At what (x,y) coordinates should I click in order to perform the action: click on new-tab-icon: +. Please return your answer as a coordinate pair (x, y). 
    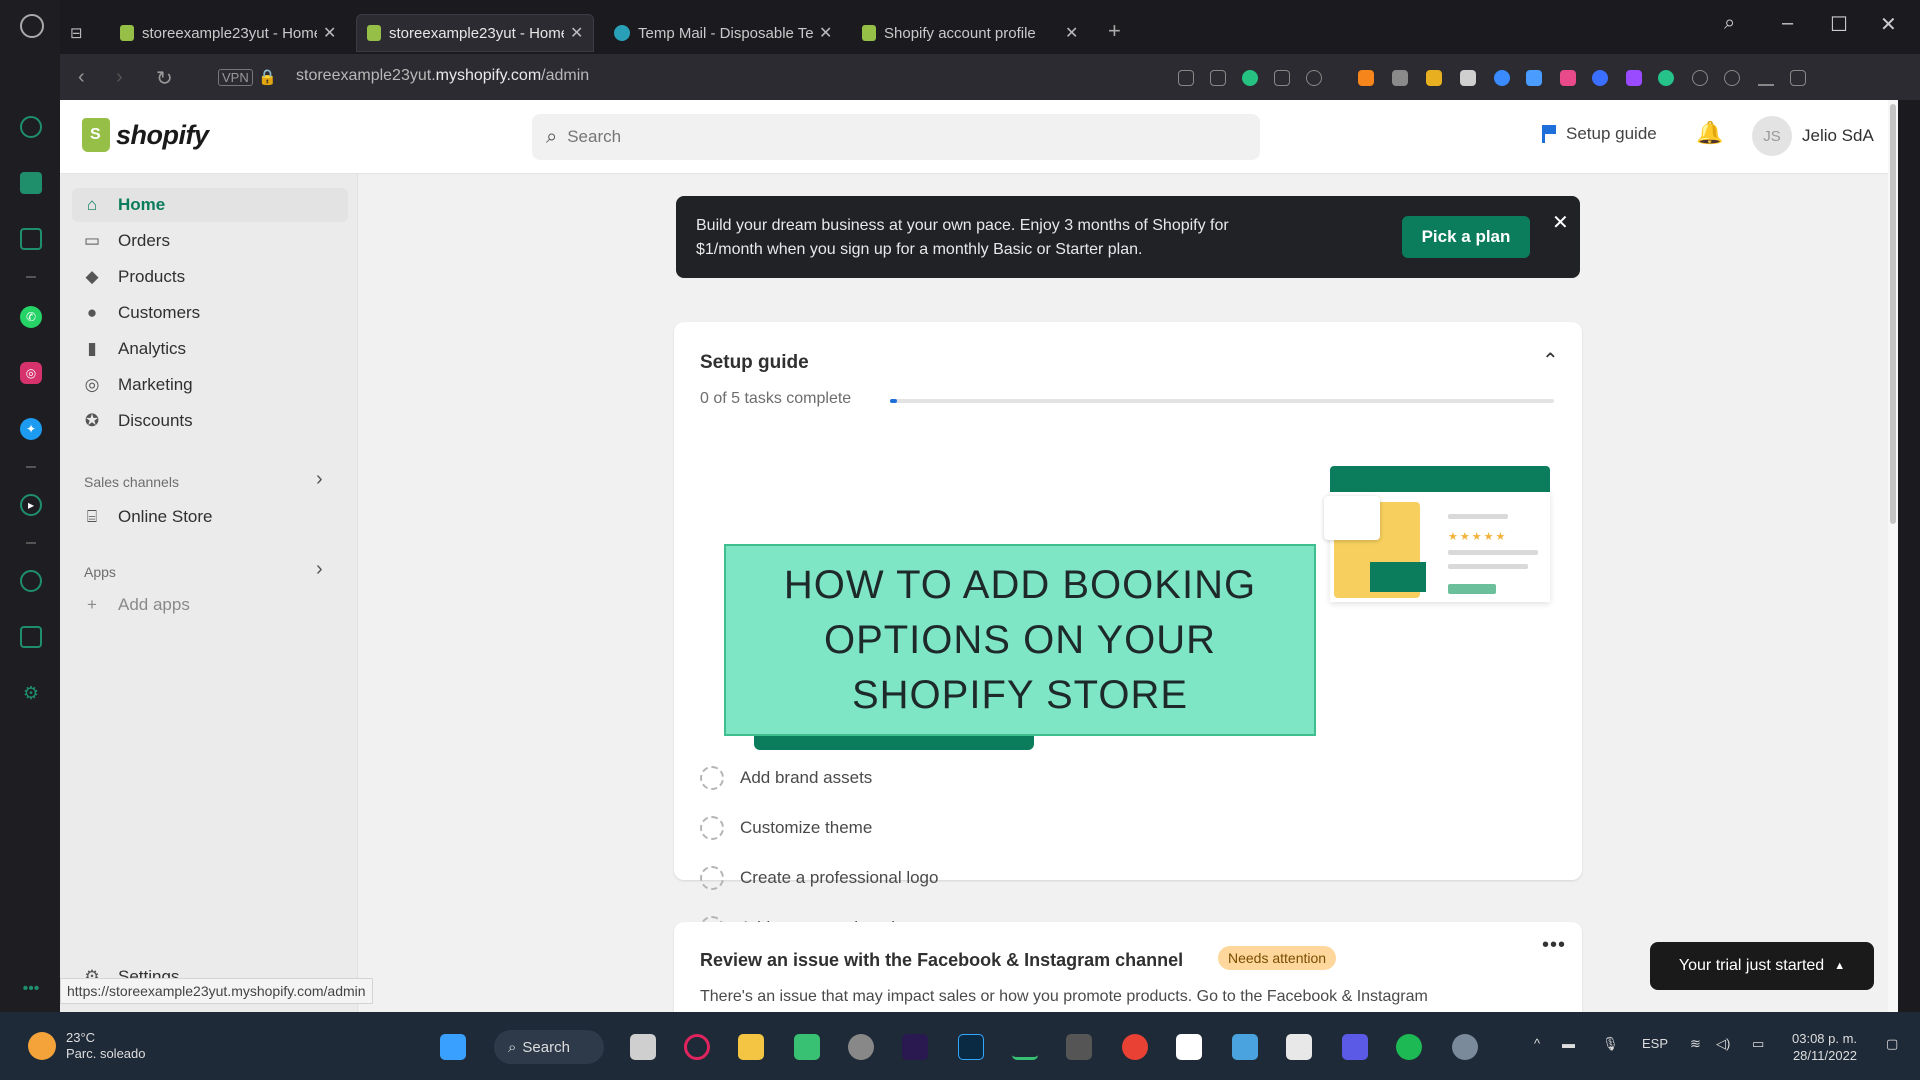
    Looking at the image, I should click on (1114, 31).